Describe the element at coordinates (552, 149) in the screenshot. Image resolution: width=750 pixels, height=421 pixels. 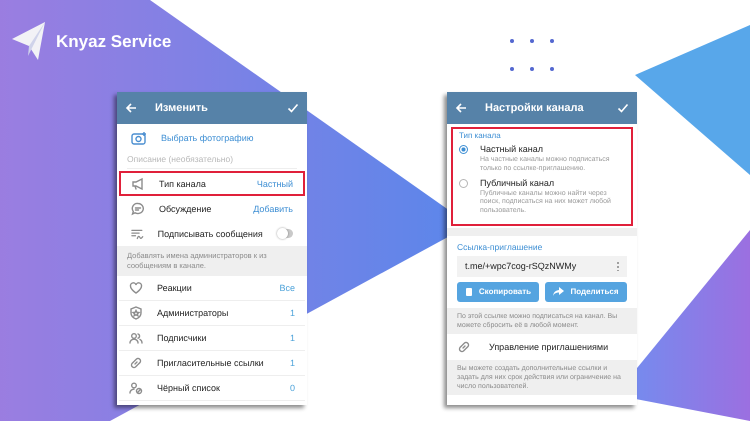
I see `option-label: Частный канал` at that location.